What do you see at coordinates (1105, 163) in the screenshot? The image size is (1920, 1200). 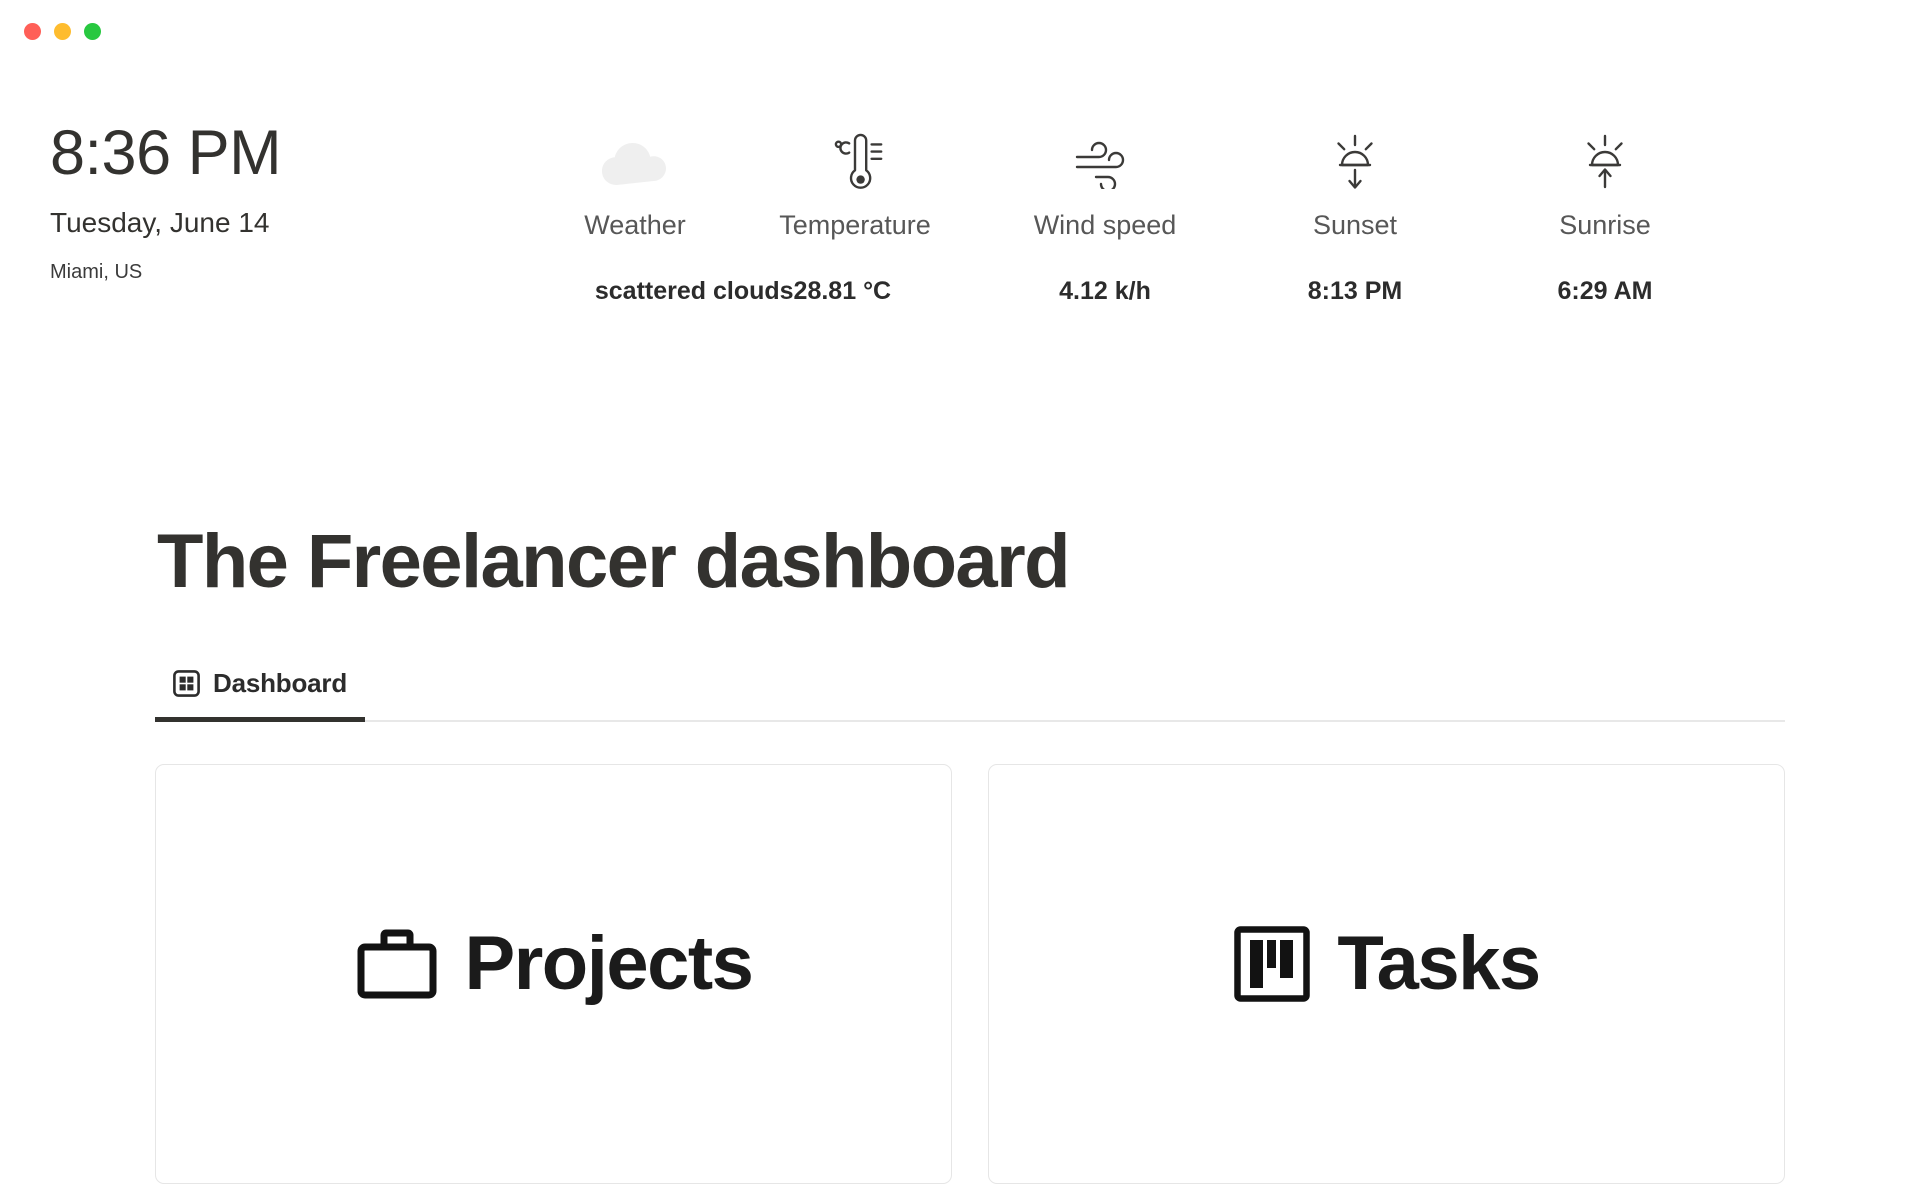 I see `wind-icon` at bounding box center [1105, 163].